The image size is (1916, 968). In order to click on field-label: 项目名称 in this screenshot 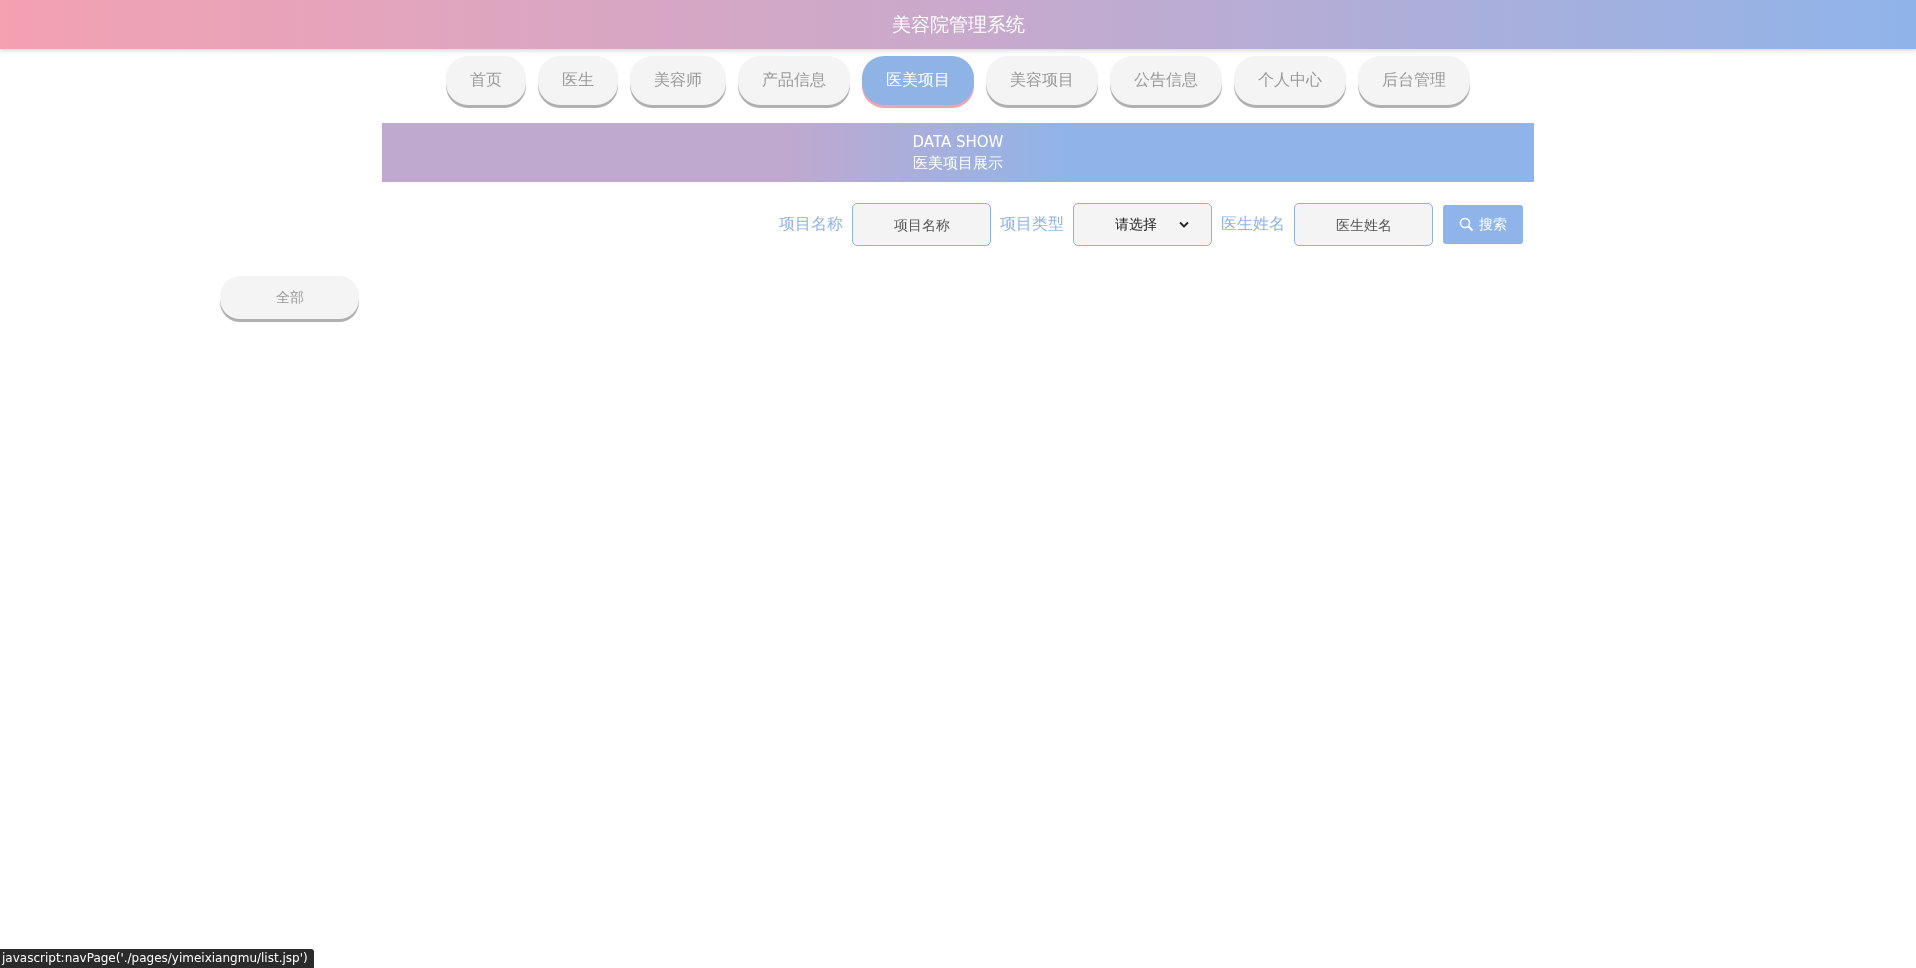, I will do `click(811, 224)`.